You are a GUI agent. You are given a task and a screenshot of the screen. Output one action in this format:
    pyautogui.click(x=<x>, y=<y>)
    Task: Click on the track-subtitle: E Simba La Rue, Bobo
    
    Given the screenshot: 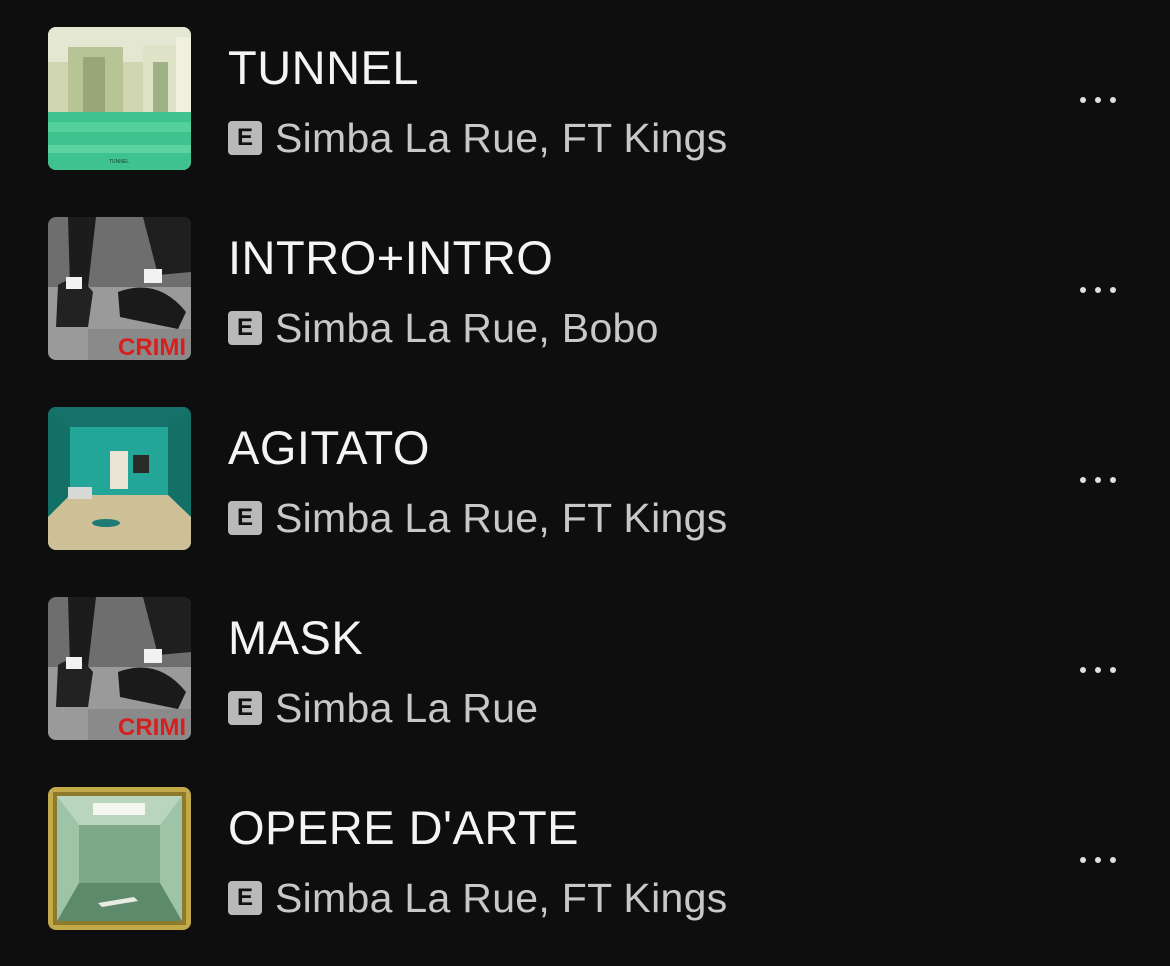 What is the action you would take?
    pyautogui.click(x=443, y=328)
    